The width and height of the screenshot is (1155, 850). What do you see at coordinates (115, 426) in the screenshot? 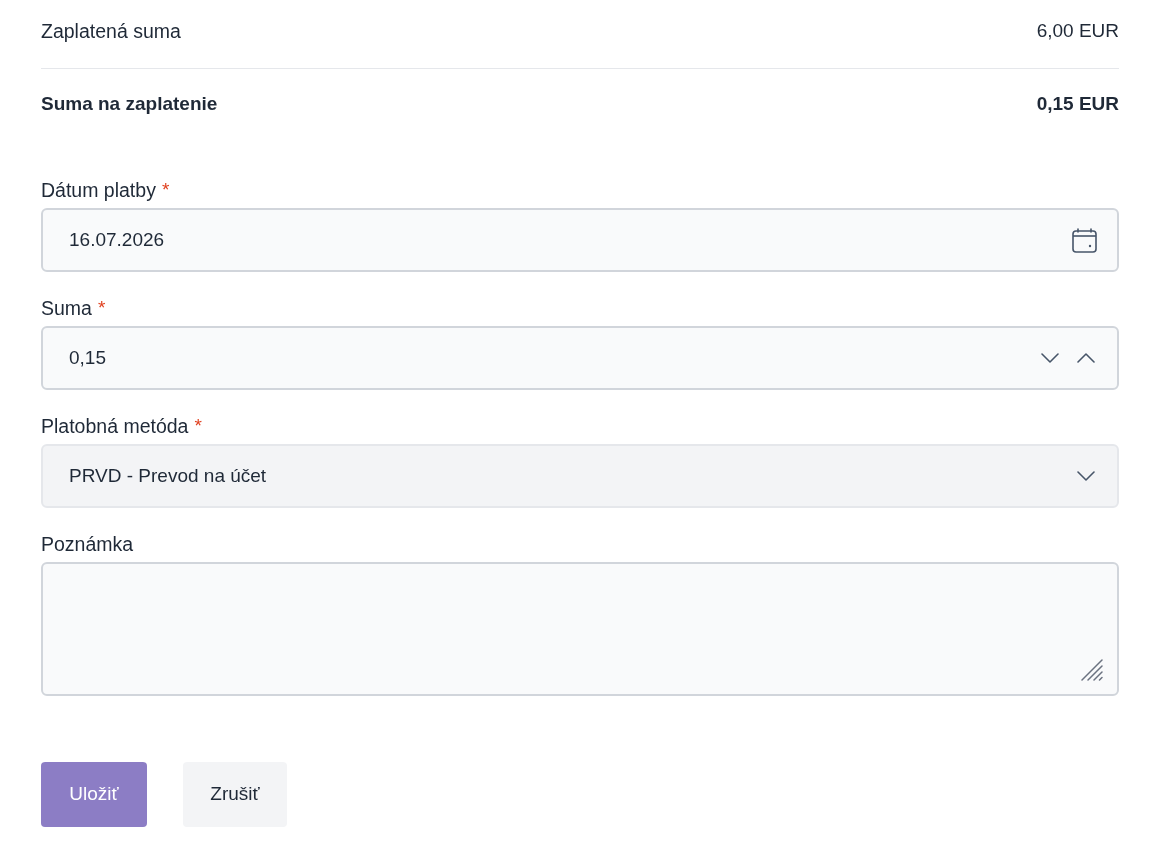
I see `field-label: Platobná metóda` at bounding box center [115, 426].